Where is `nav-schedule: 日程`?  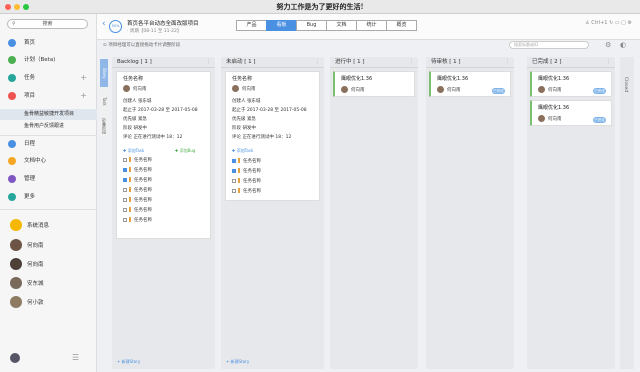
nav-schedule: 日程 is located at coordinates (48, 144).